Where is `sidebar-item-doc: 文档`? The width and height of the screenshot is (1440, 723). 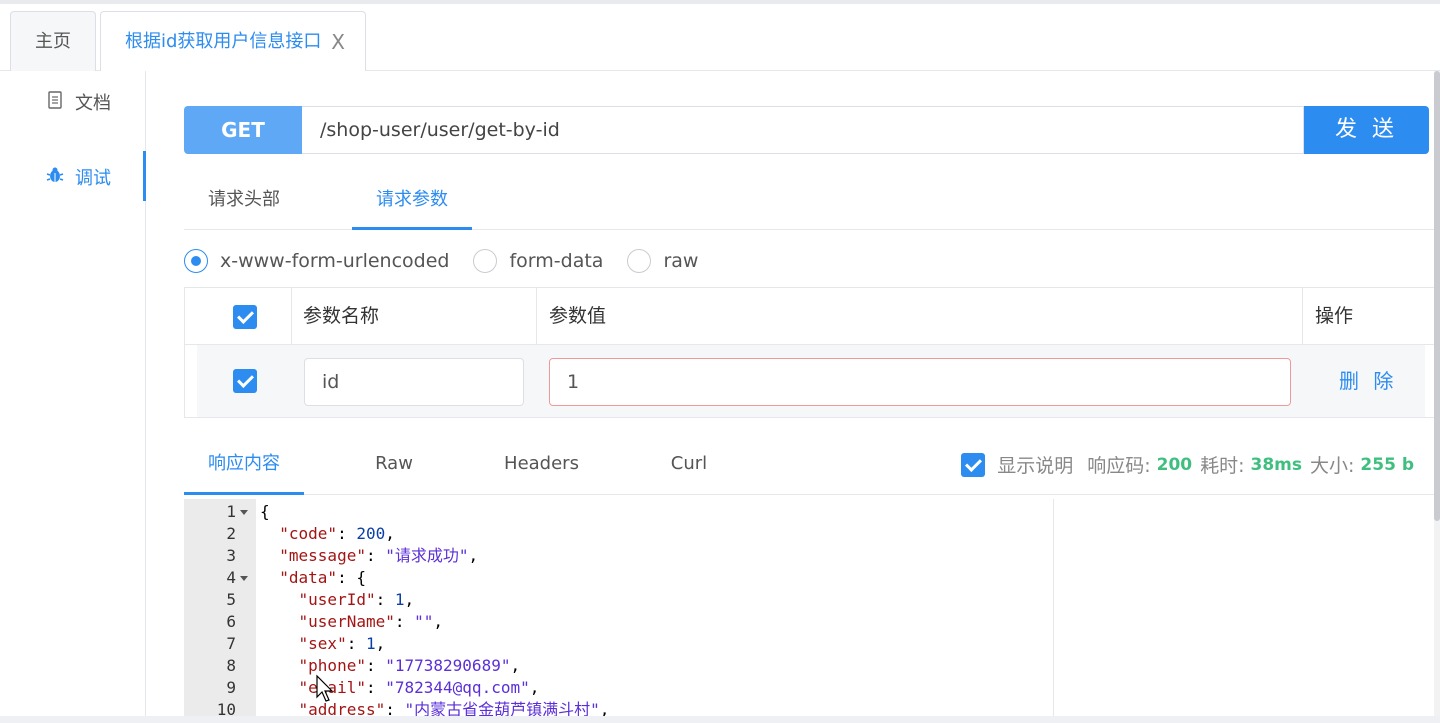
sidebar-item-doc: 文档 is located at coordinates (78, 102).